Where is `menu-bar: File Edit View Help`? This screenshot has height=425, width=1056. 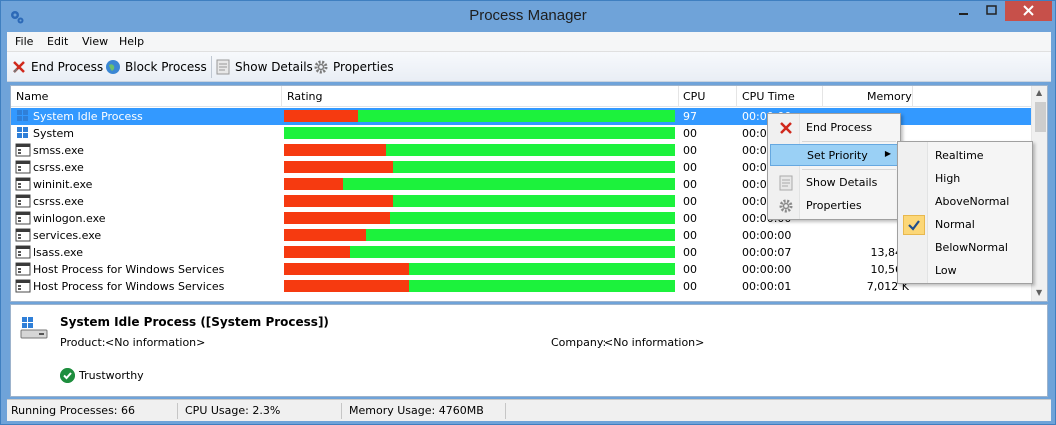 menu-bar: File Edit View Help is located at coordinates (529, 42).